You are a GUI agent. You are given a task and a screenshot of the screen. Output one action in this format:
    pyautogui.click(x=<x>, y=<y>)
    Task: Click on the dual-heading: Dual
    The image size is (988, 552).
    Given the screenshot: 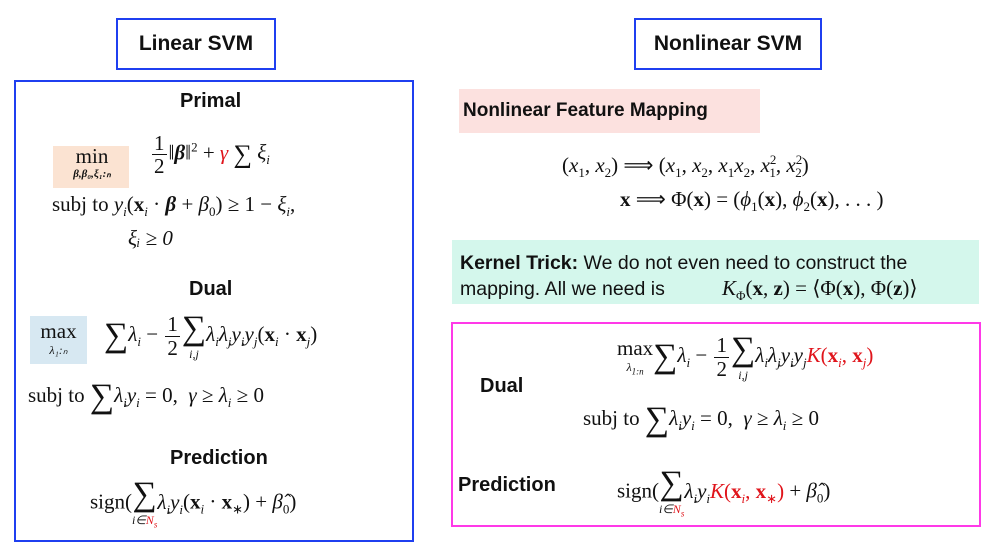 What is the action you would take?
    pyautogui.click(x=211, y=289)
    